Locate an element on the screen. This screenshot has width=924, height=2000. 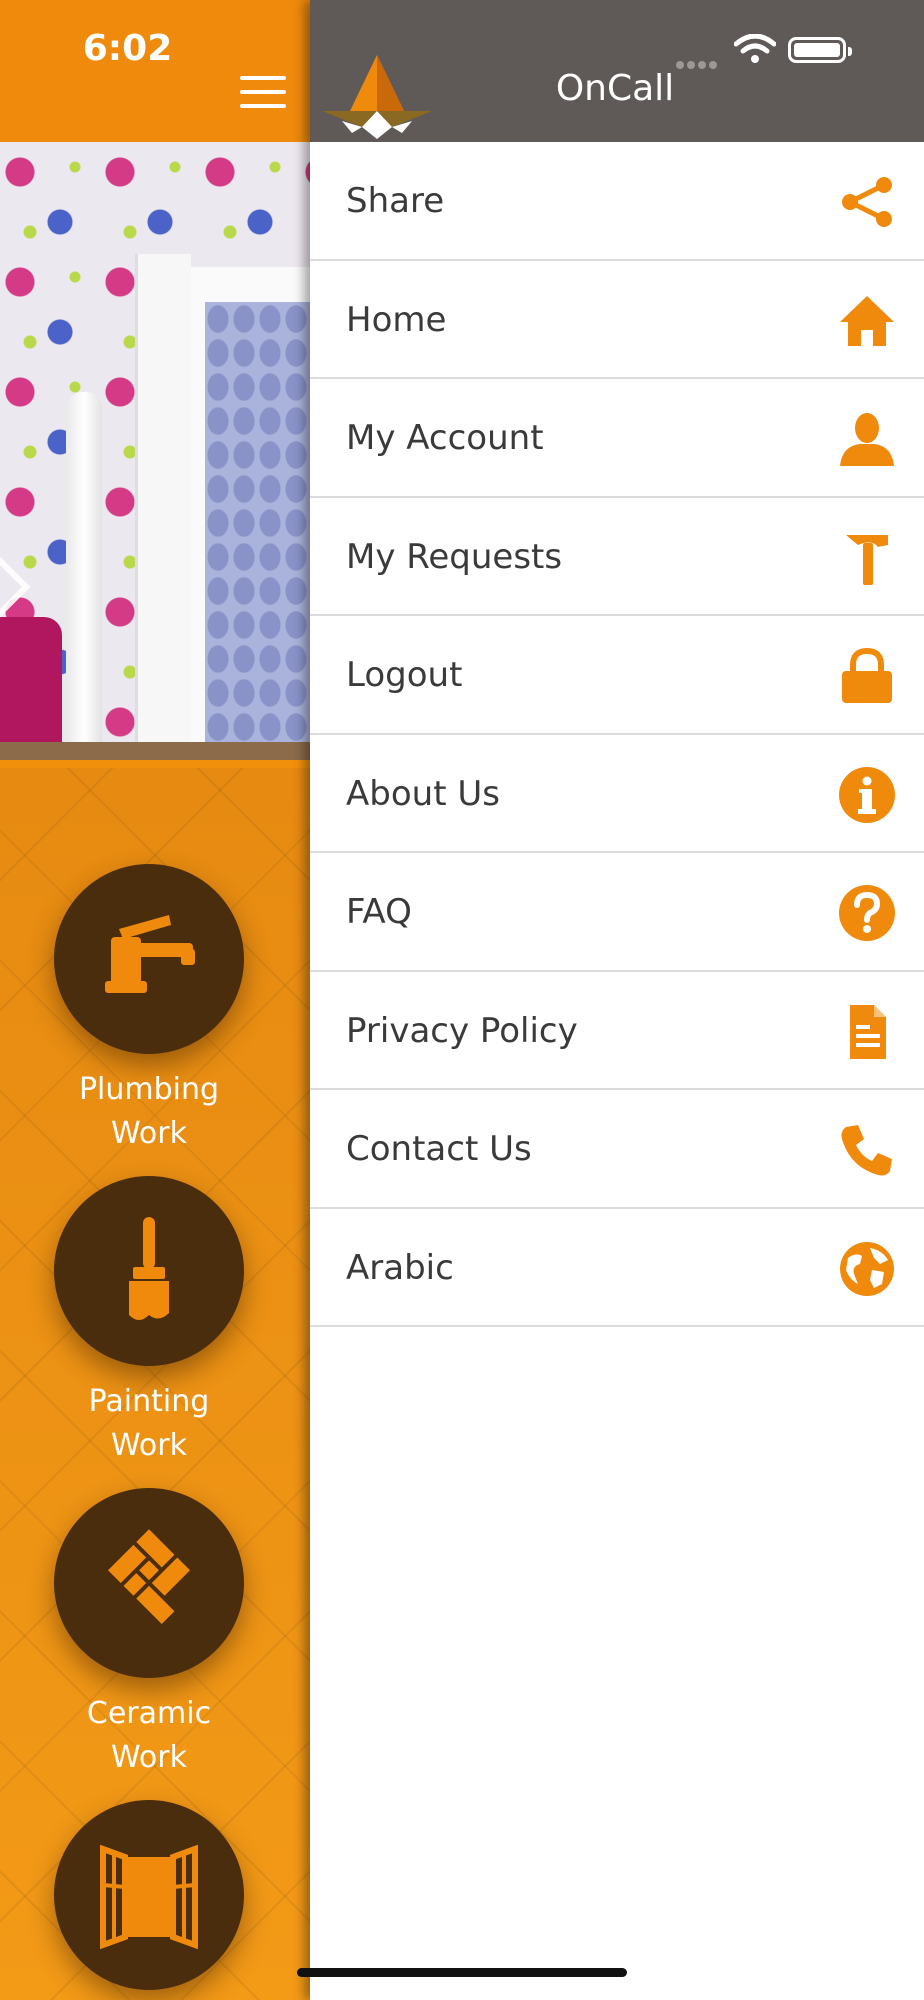
menu-item-label: About Us is located at coordinates (423, 793).